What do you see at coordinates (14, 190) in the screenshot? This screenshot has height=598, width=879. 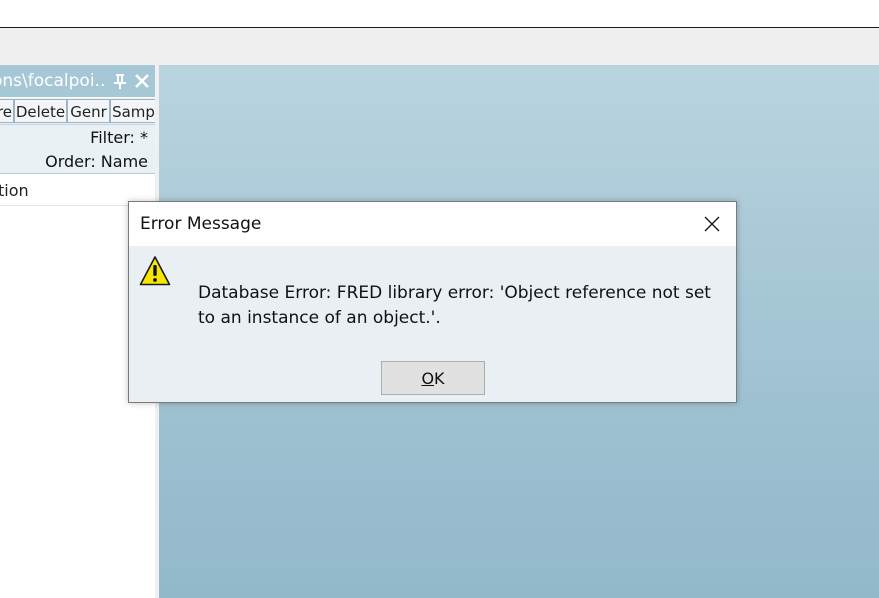 I see `column-header-label: tion` at bounding box center [14, 190].